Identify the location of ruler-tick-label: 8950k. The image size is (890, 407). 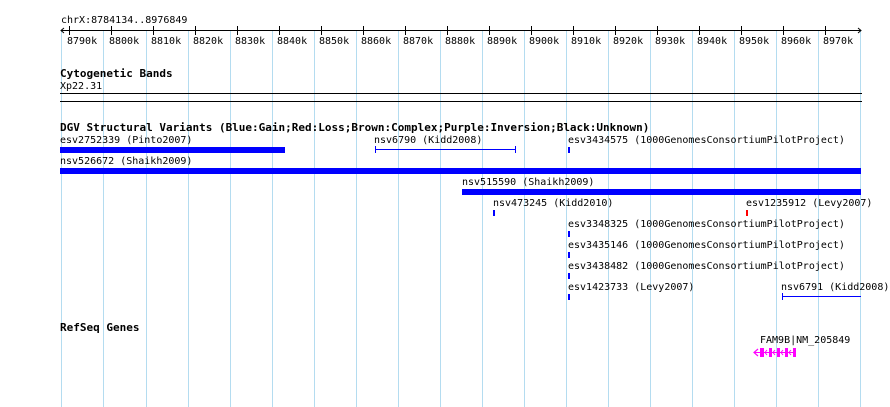
(754, 41).